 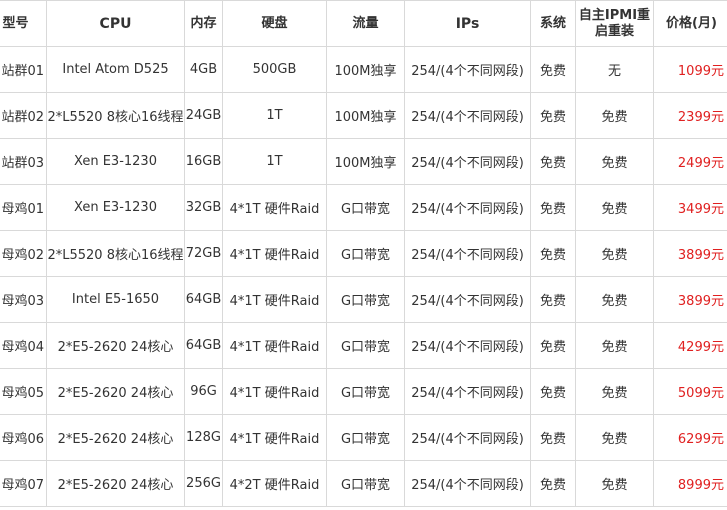 I want to click on cell-memory: 4GB, so click(x=203, y=69).